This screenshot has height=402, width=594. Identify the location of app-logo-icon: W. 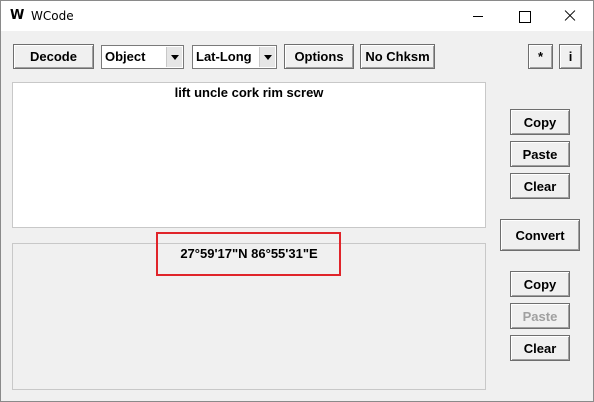
(17, 16).